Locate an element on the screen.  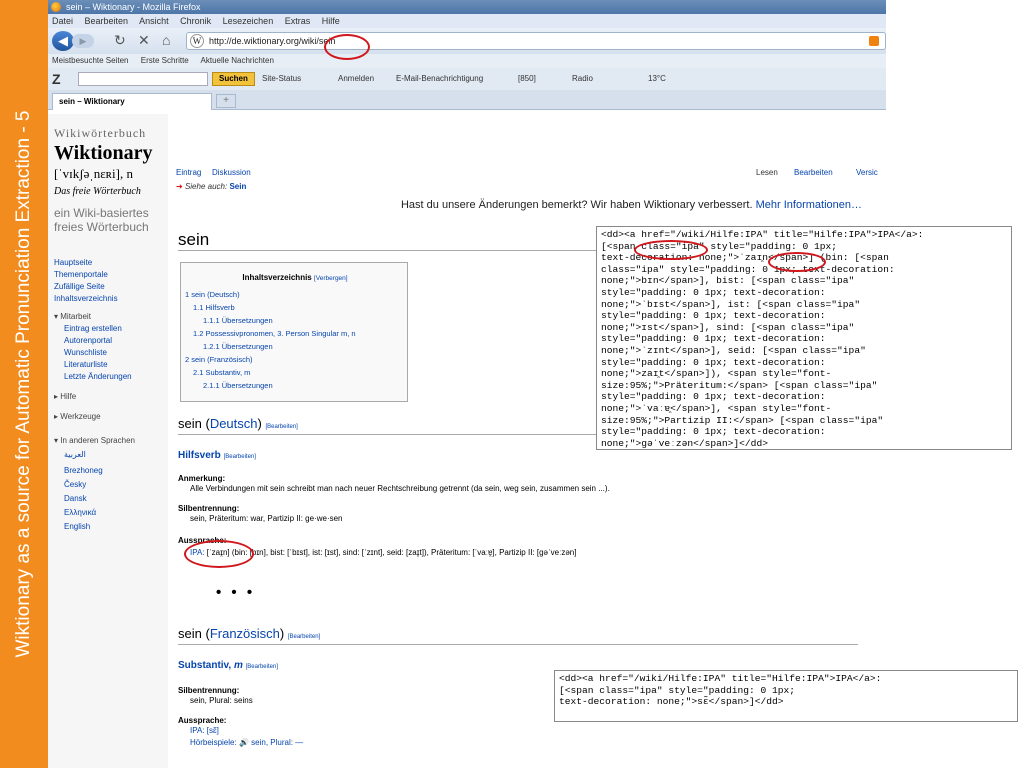
code-line: text-decoration: none;">sɛ̃</span>]</dd> is located at coordinates (671, 702).